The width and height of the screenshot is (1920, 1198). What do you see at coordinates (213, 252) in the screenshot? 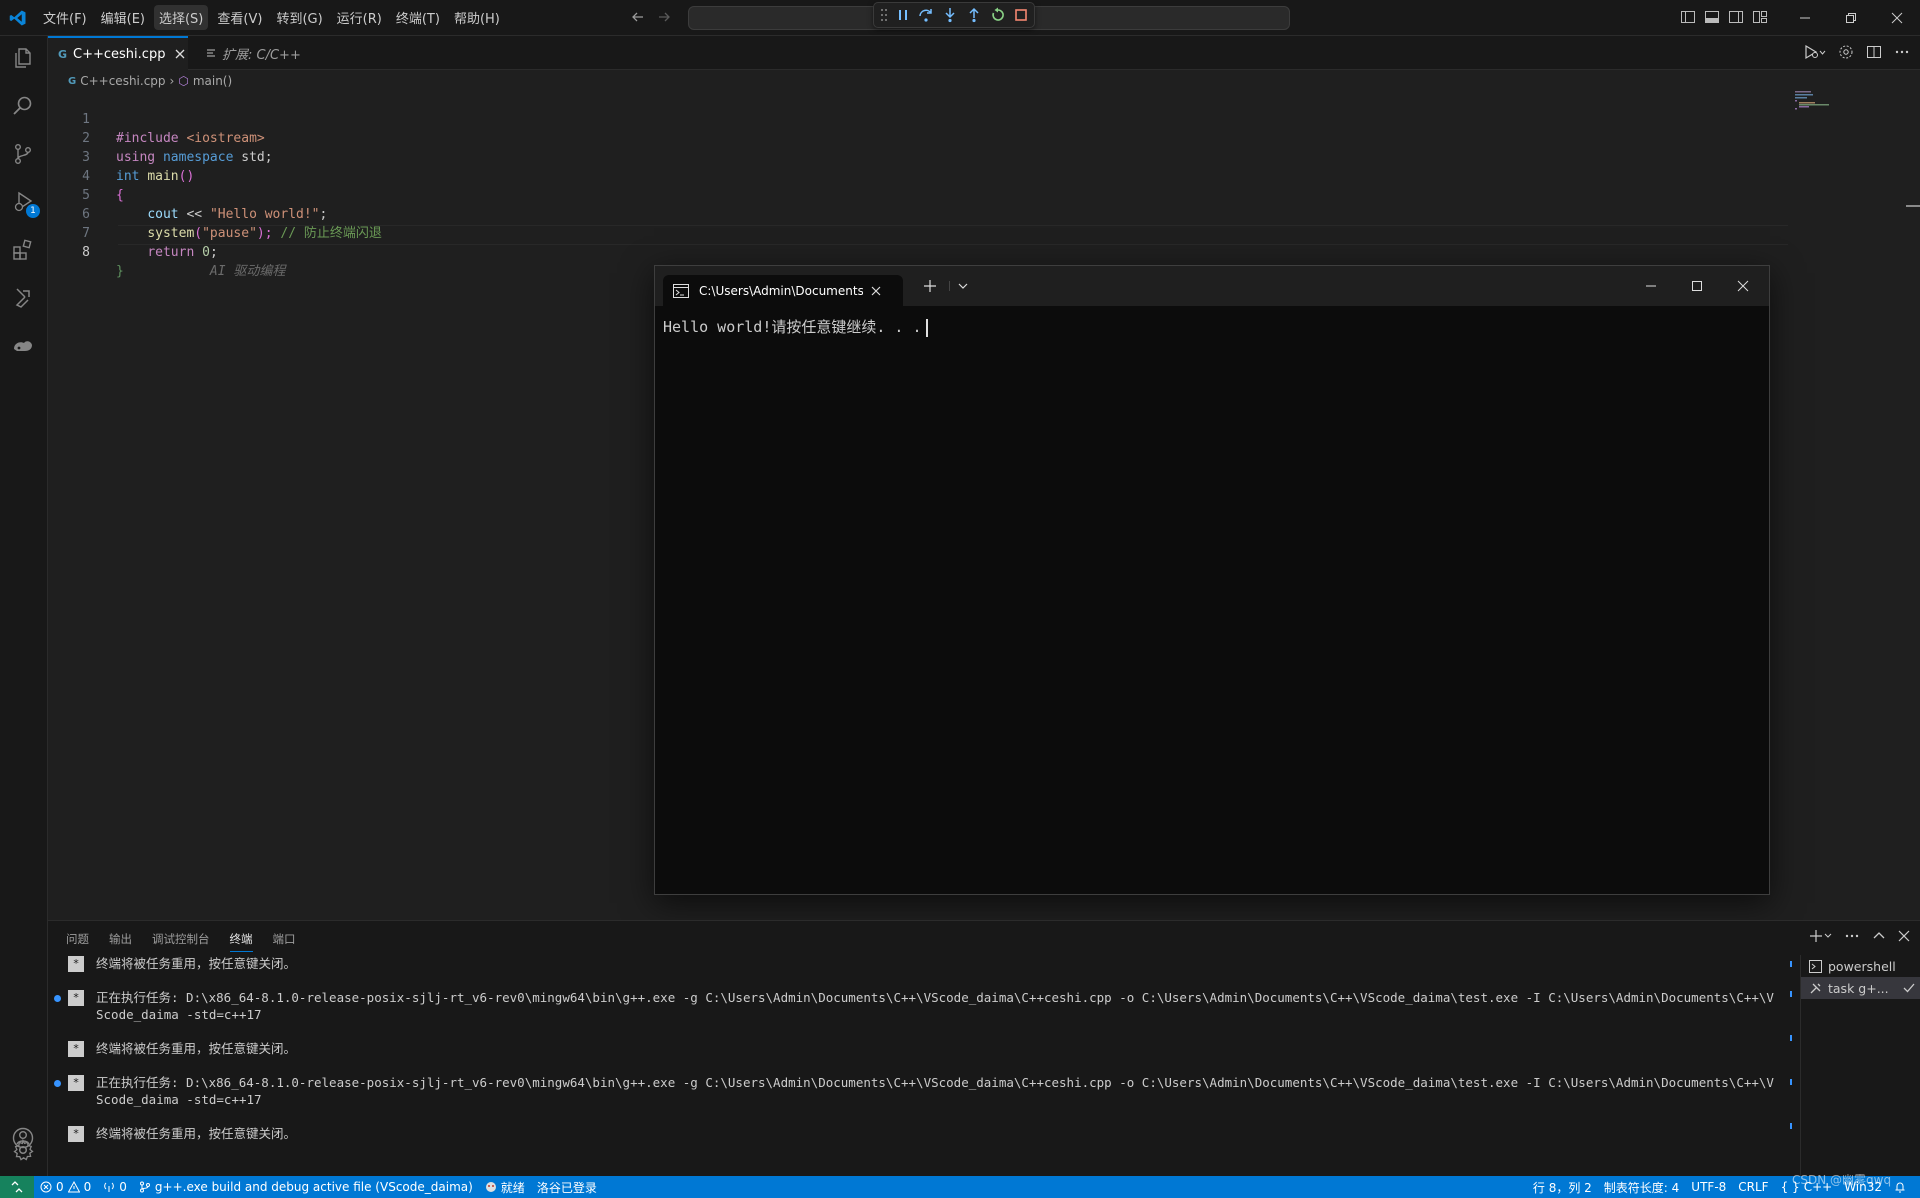
I see `code-token: ;` at bounding box center [213, 252].